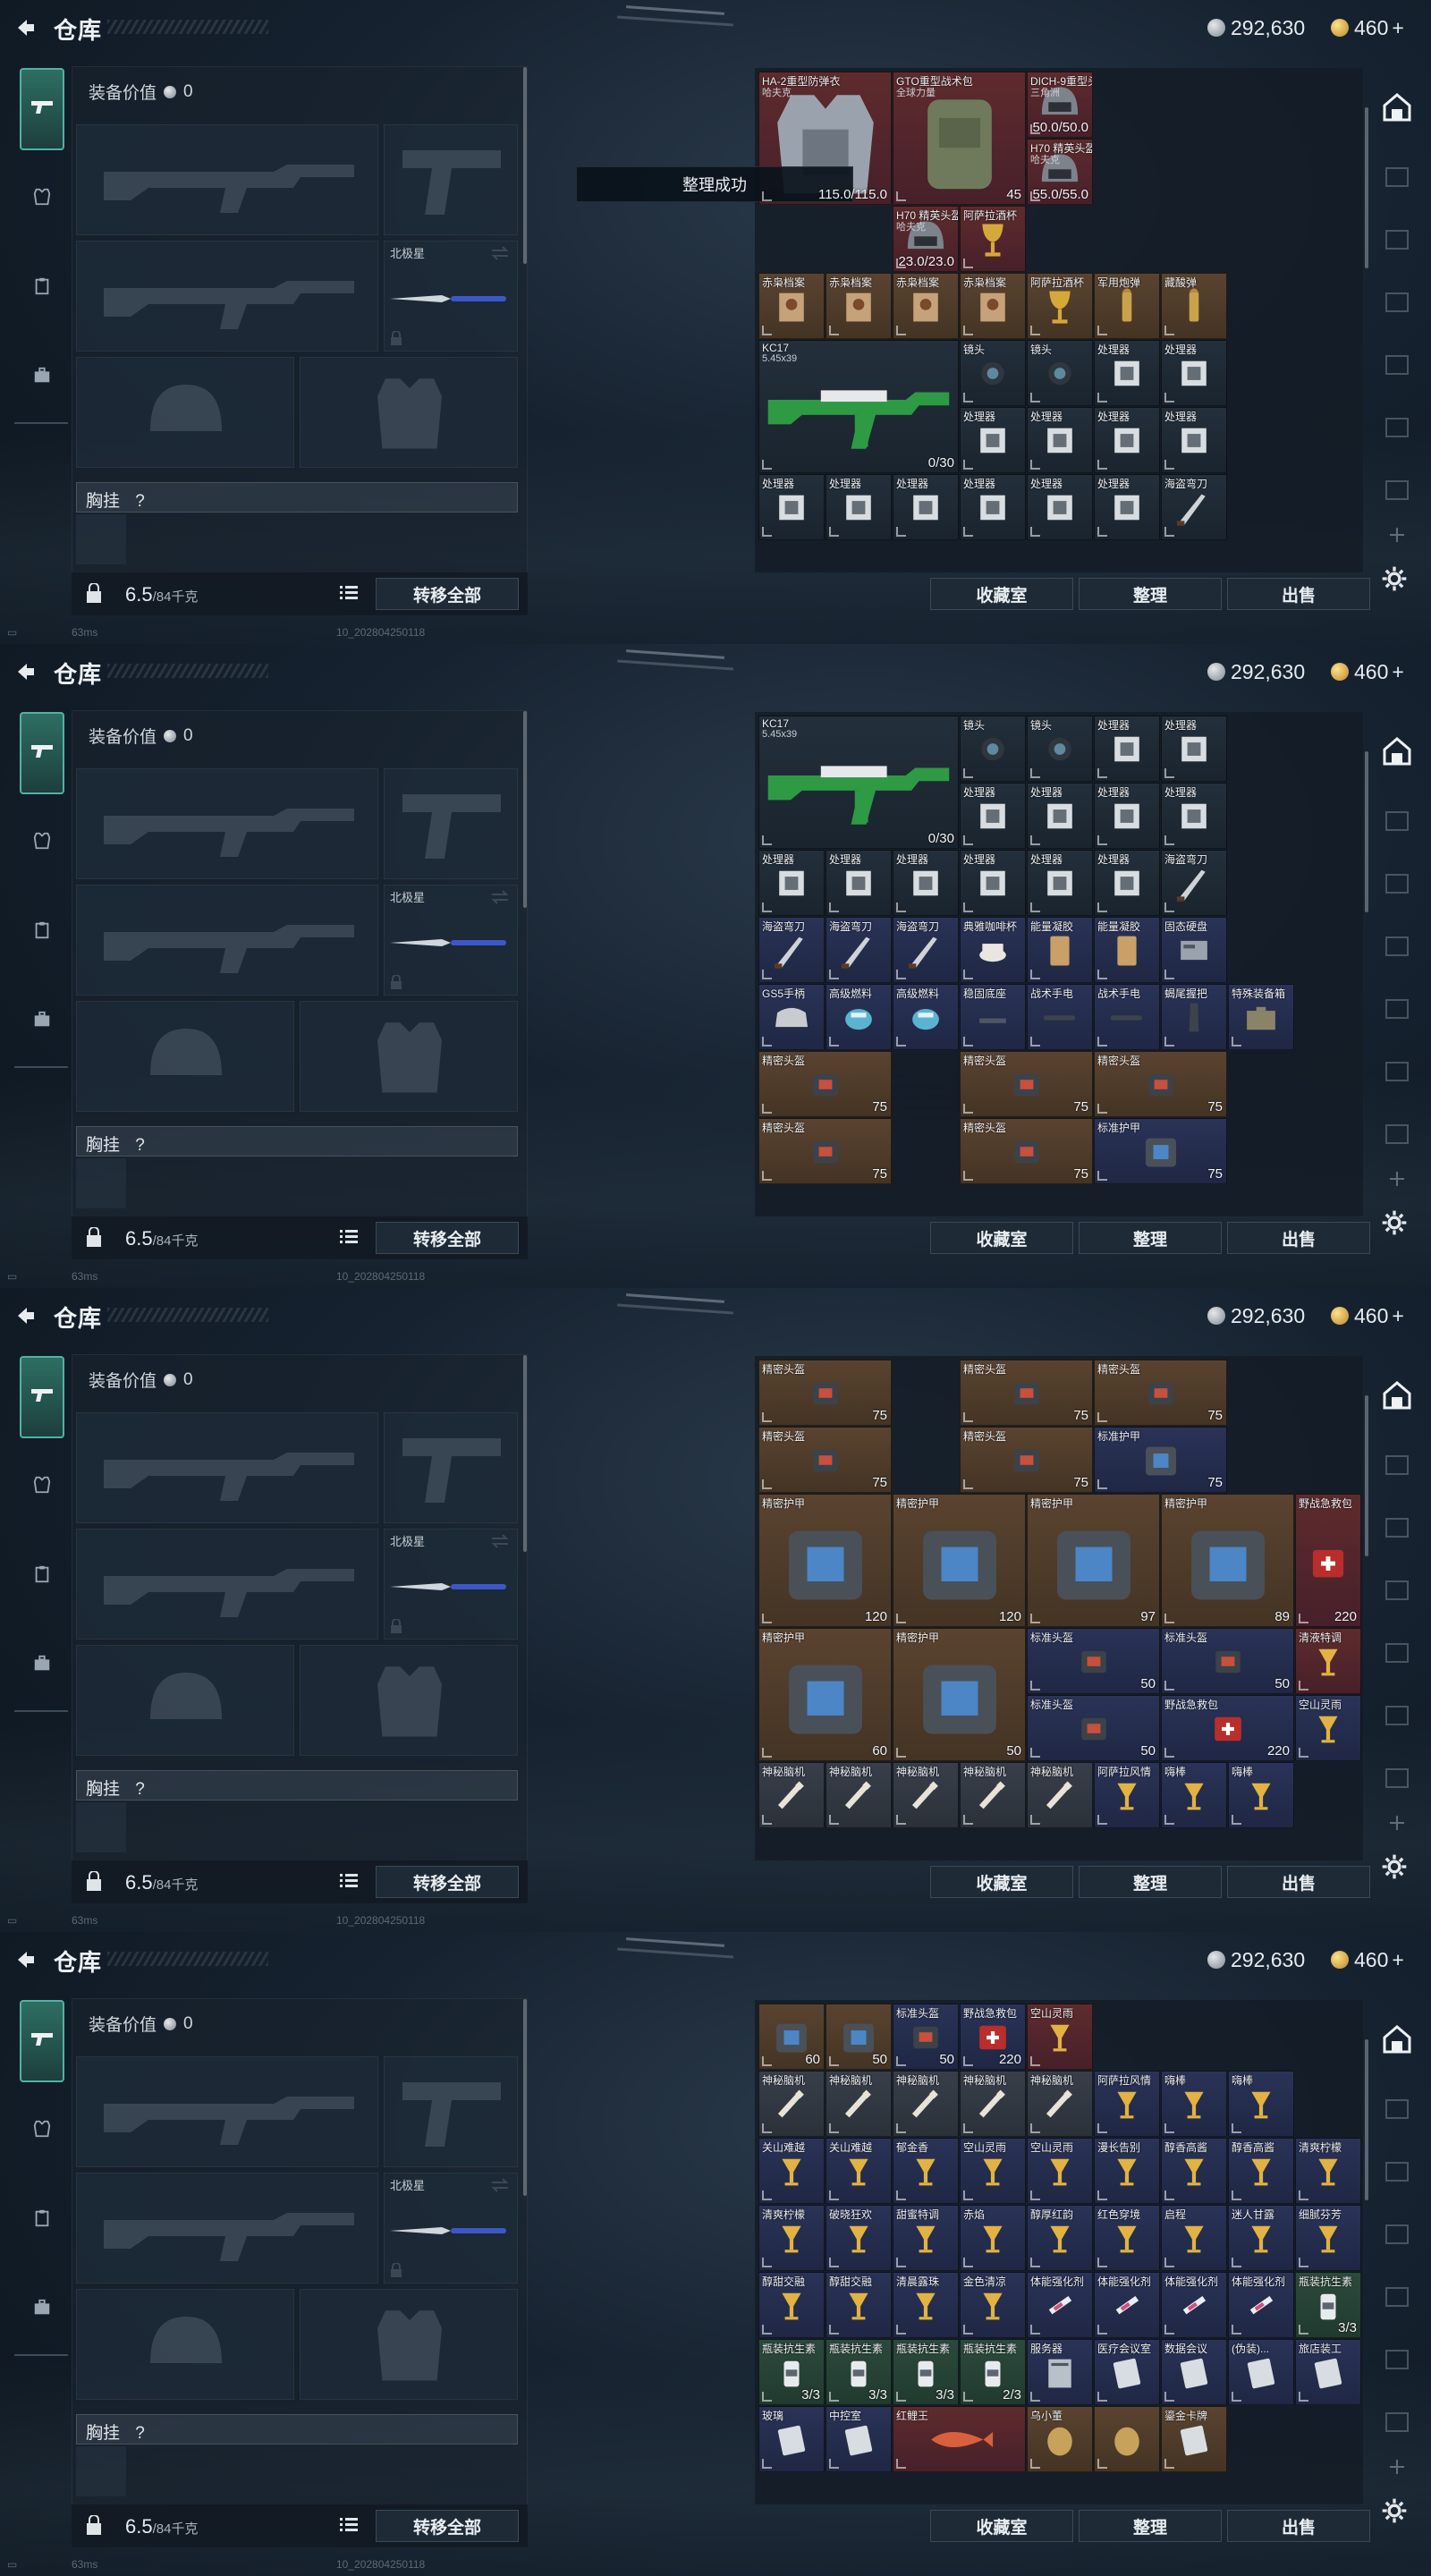 The height and width of the screenshot is (2576, 1431). Describe the element at coordinates (859, 2372) in the screenshot. I see `stash-item: 瓶装抗生素 3/3` at that location.